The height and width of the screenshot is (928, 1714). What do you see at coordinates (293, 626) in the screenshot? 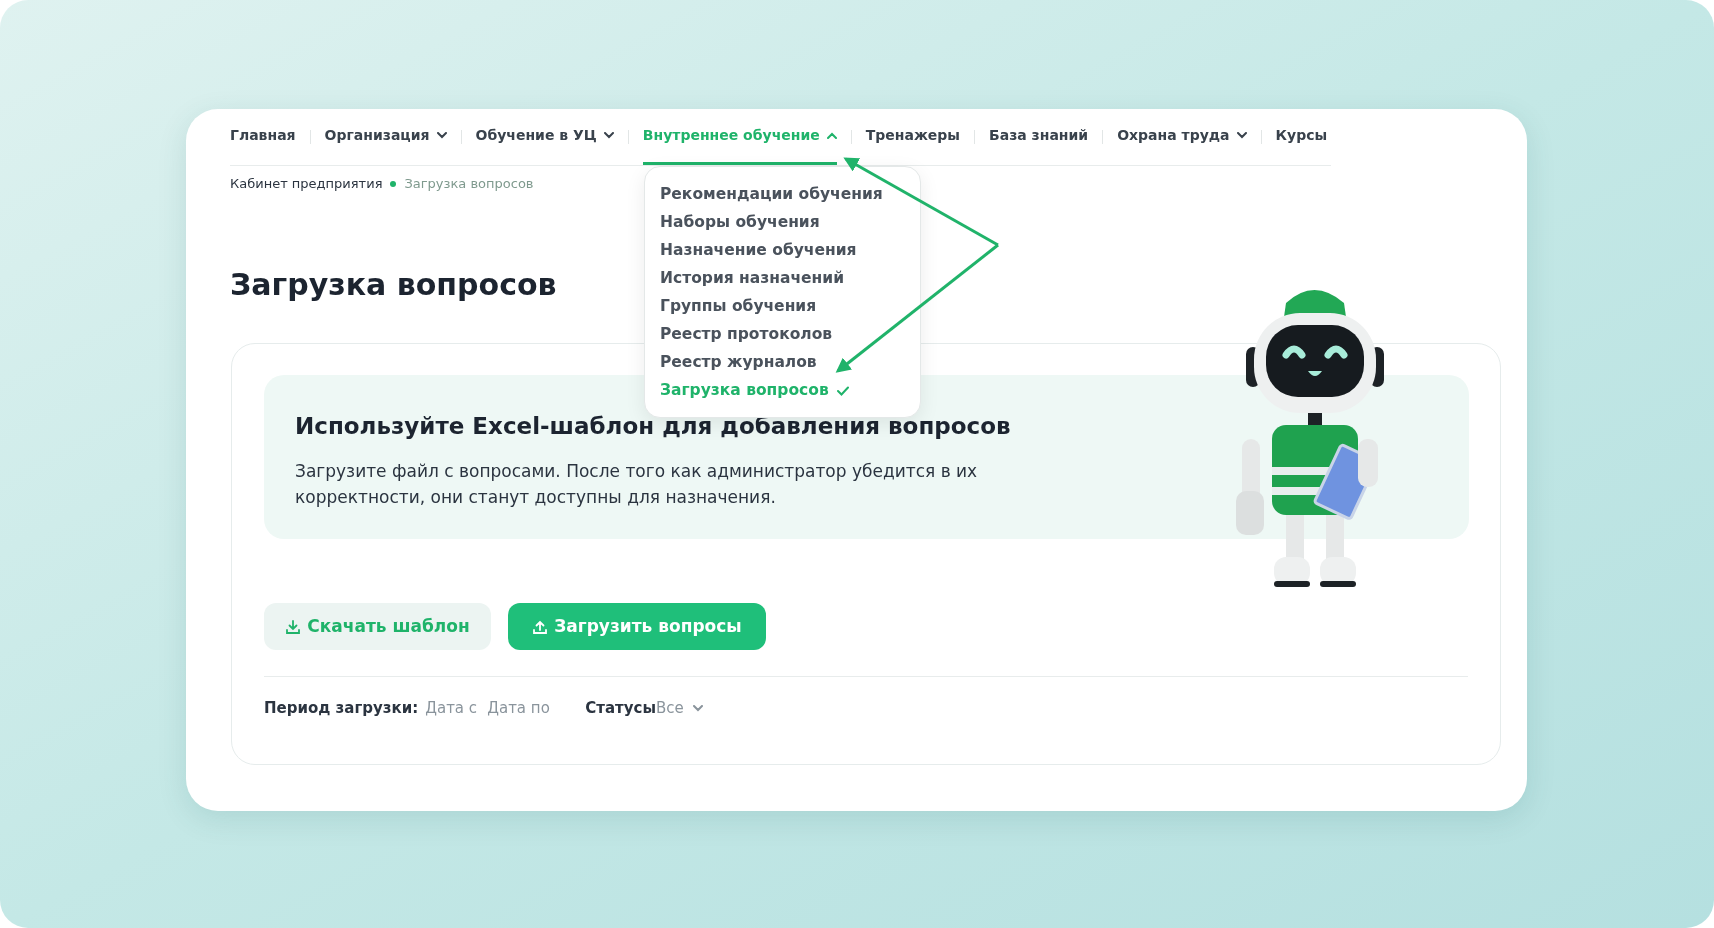
I see `download-icon` at bounding box center [293, 626].